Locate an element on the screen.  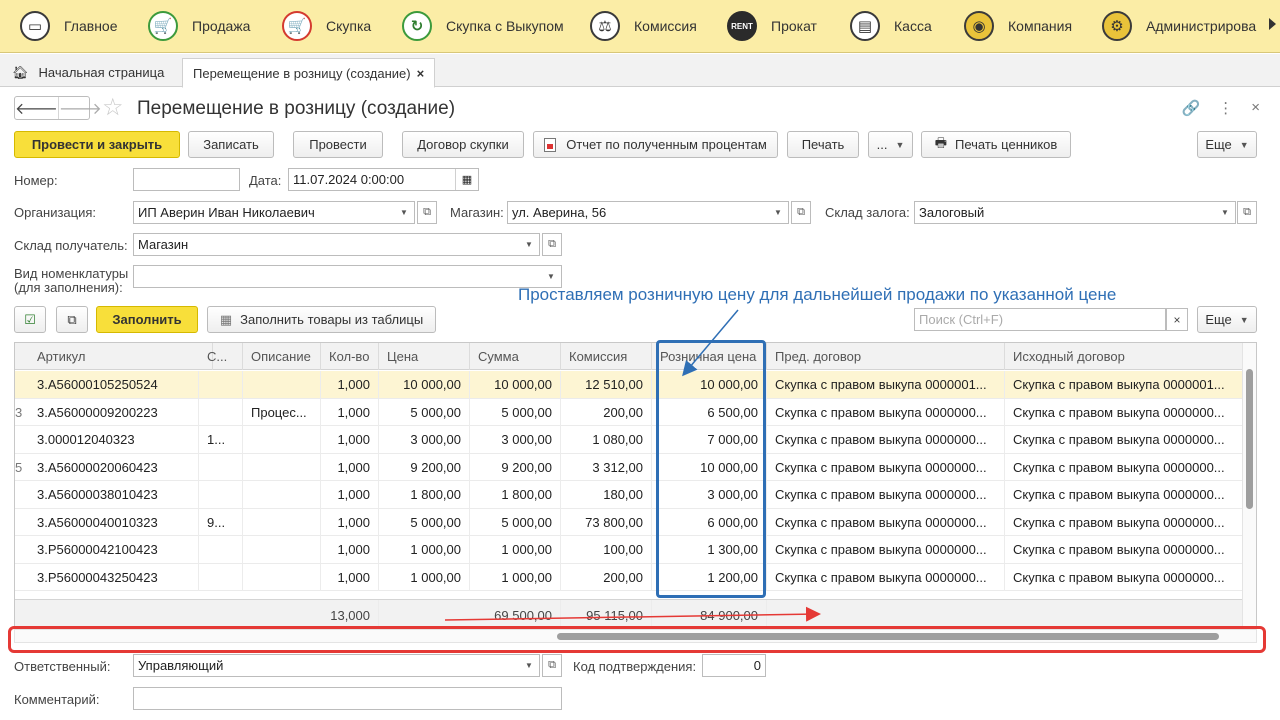
cell-price: 3 000,00 is located at coordinates (424, 439).